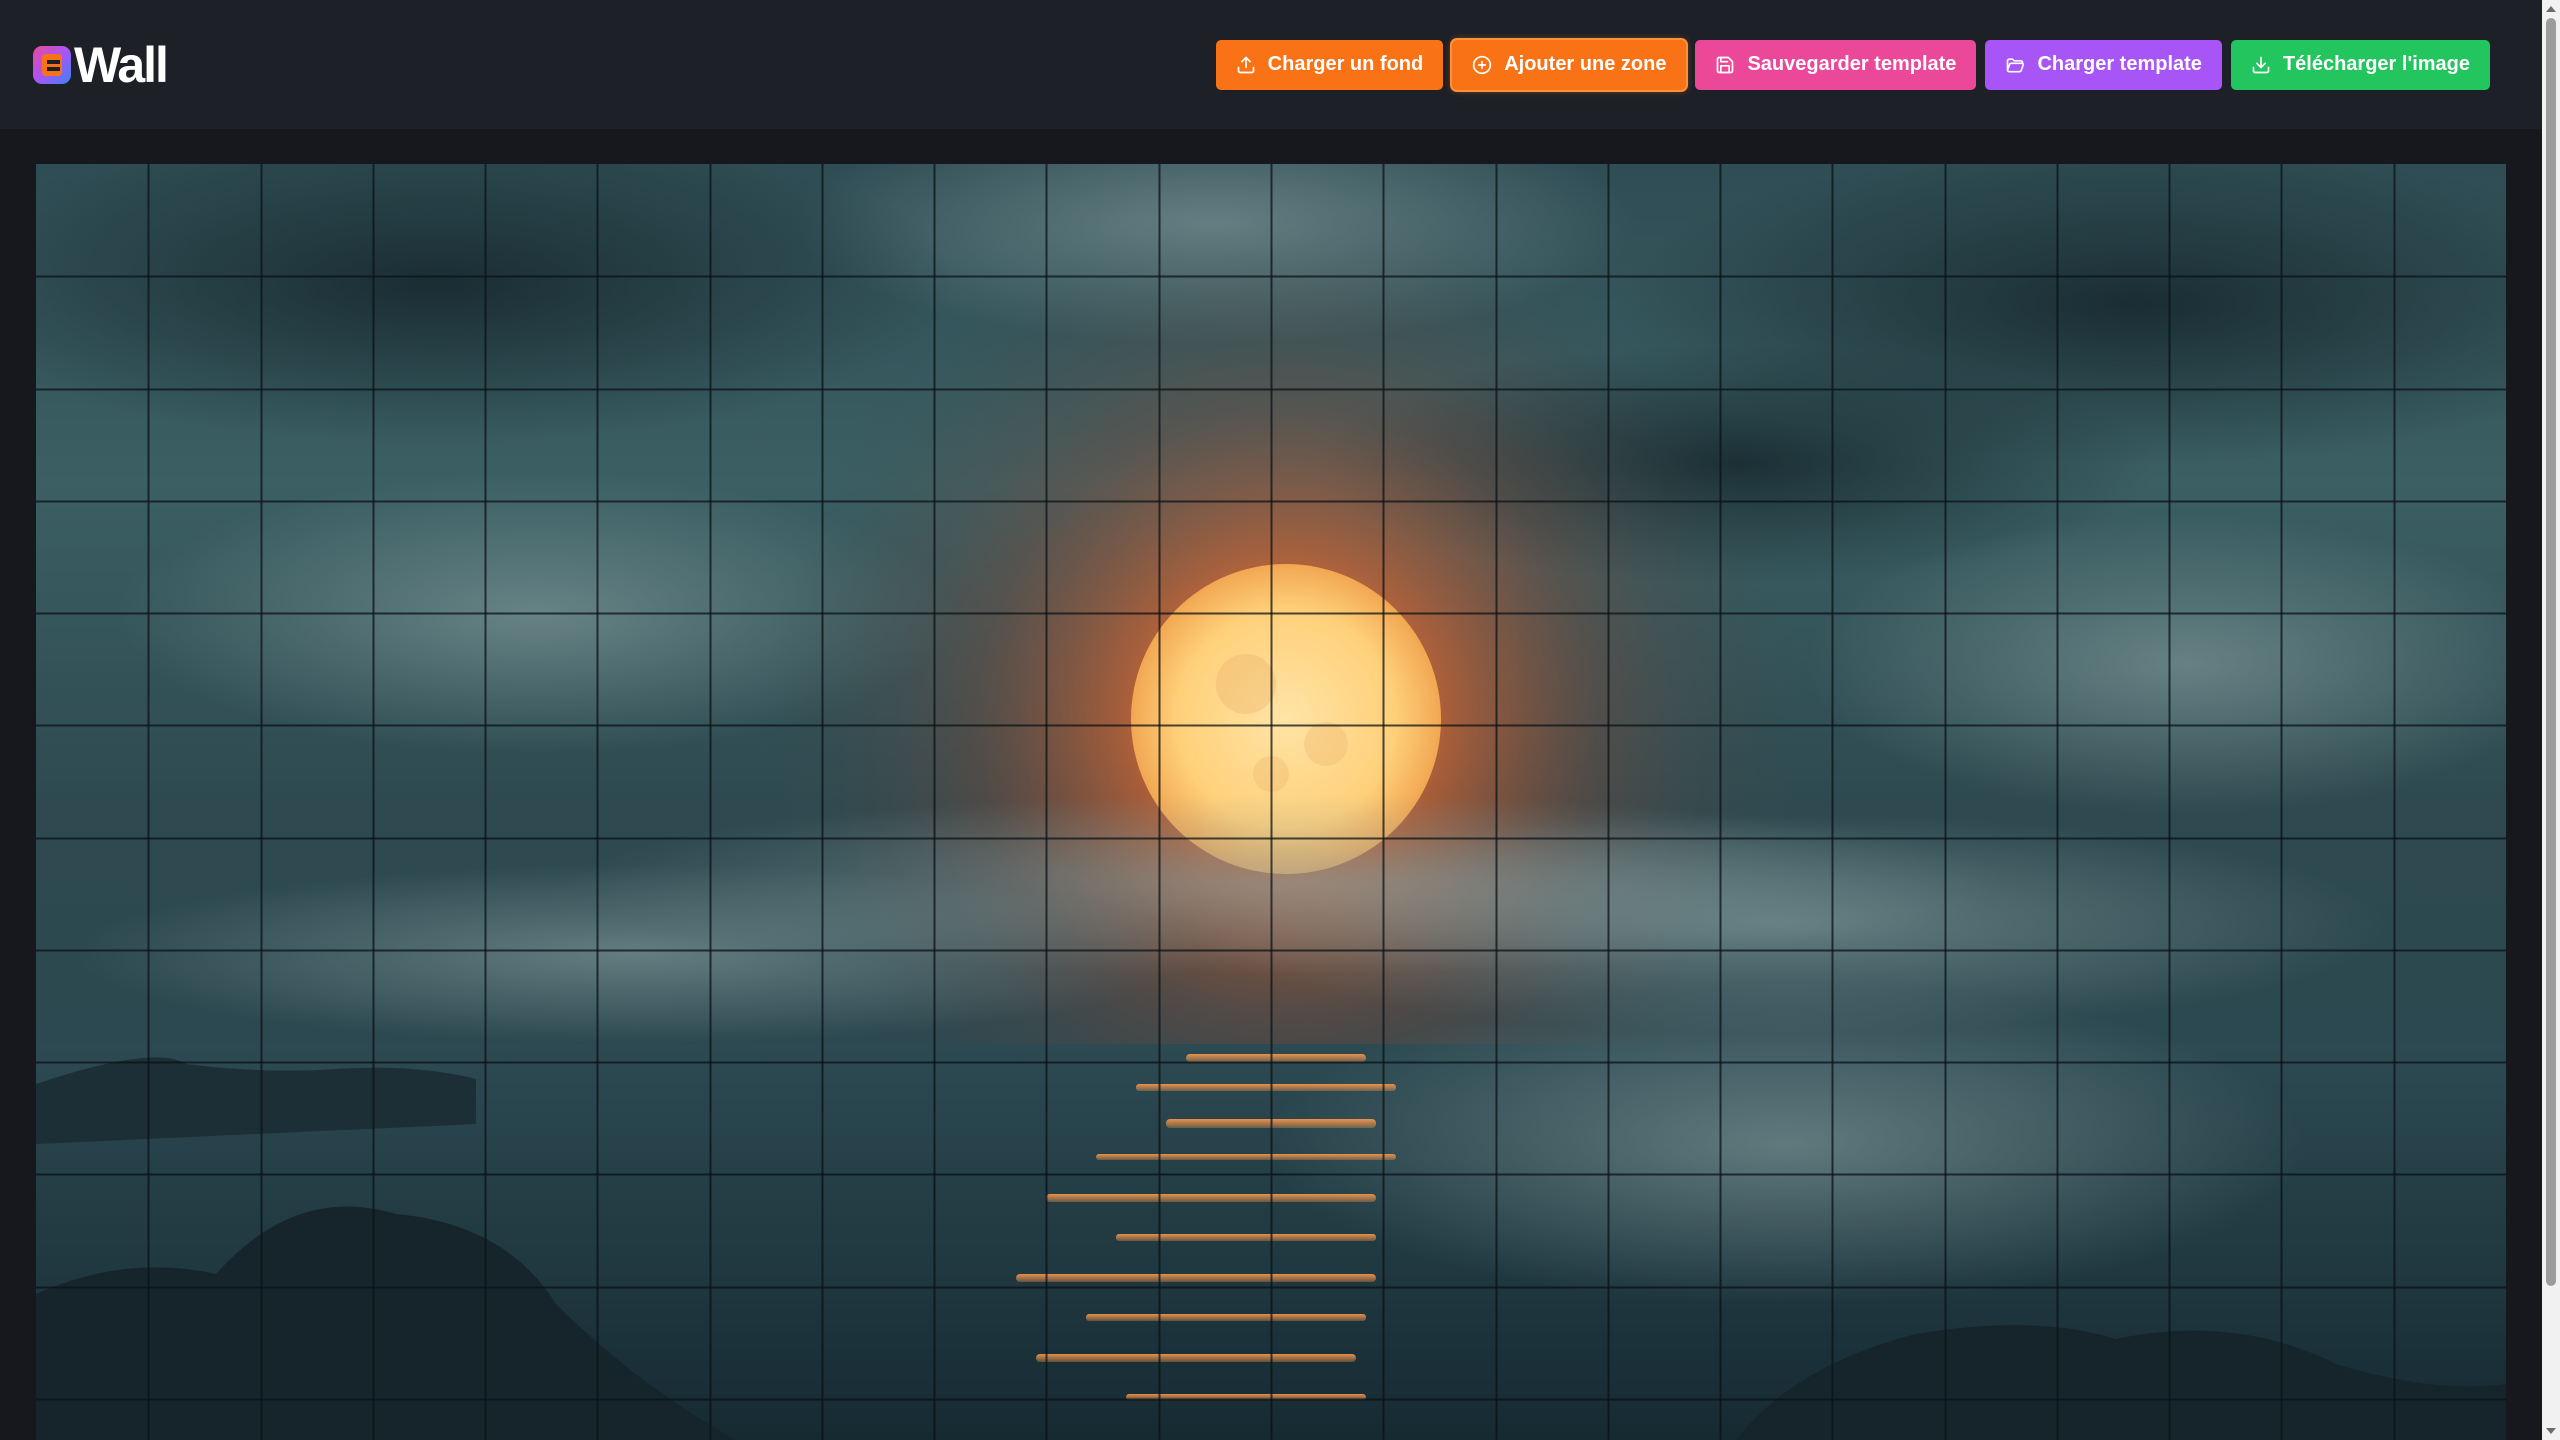 The height and width of the screenshot is (1440, 2560). I want to click on save-template-button: Sauvegarder template, so click(1836, 64).